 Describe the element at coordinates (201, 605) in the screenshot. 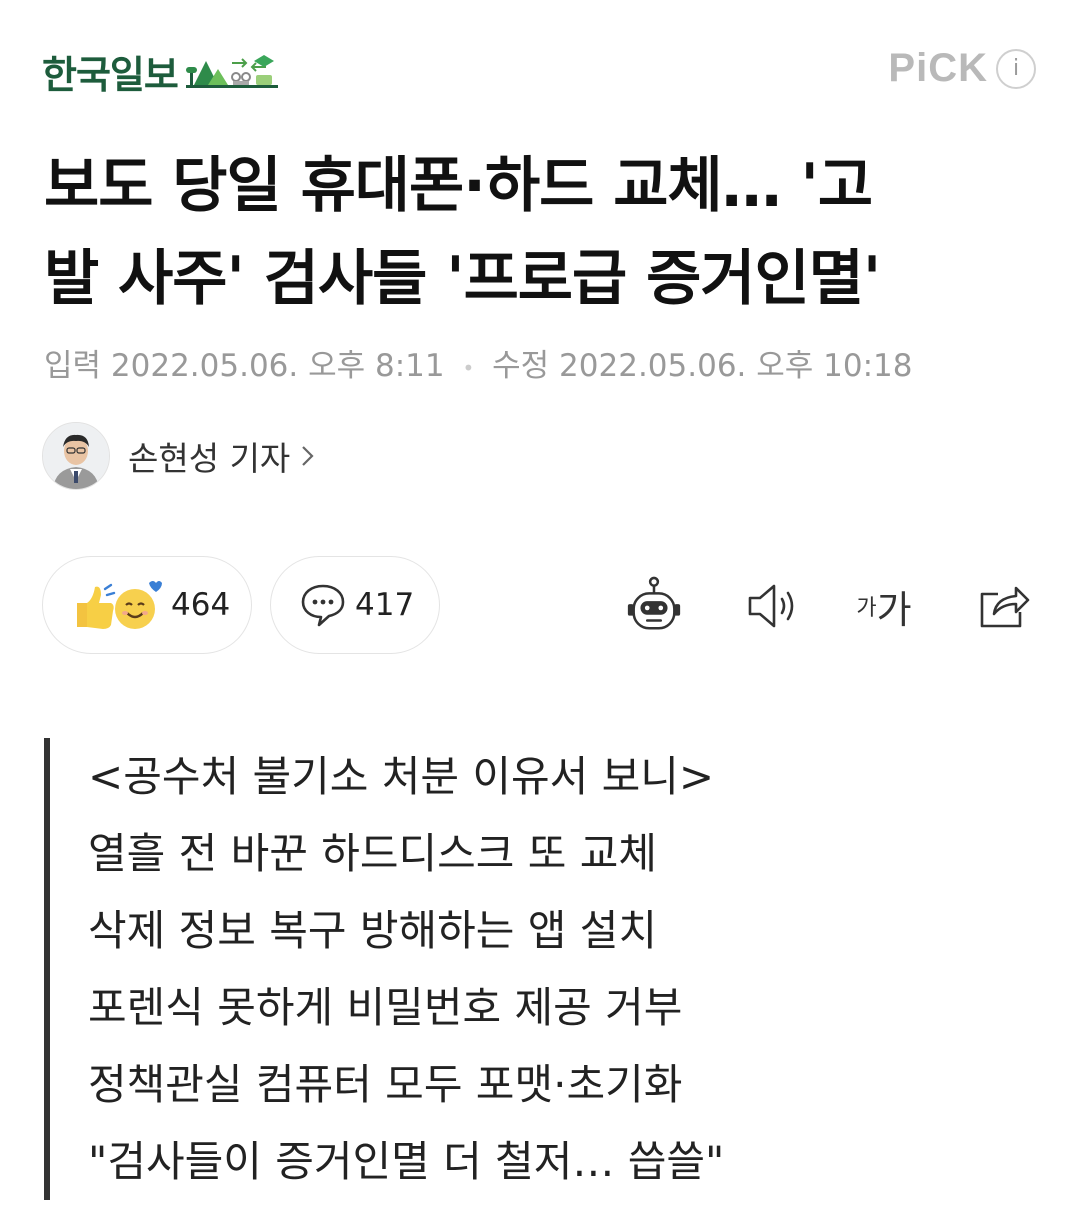

I see `reaction-count: 464` at that location.